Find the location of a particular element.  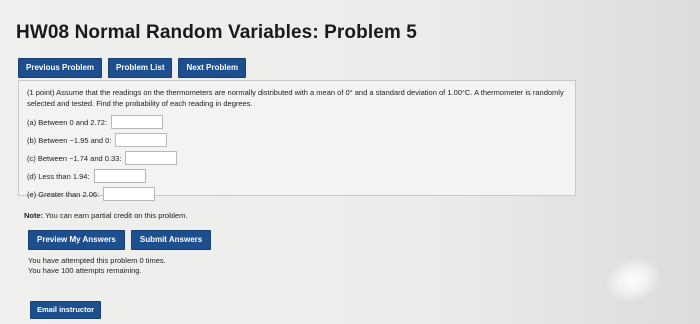

part-a-label: (a) Between 0 and 2.72: is located at coordinates (67, 122).